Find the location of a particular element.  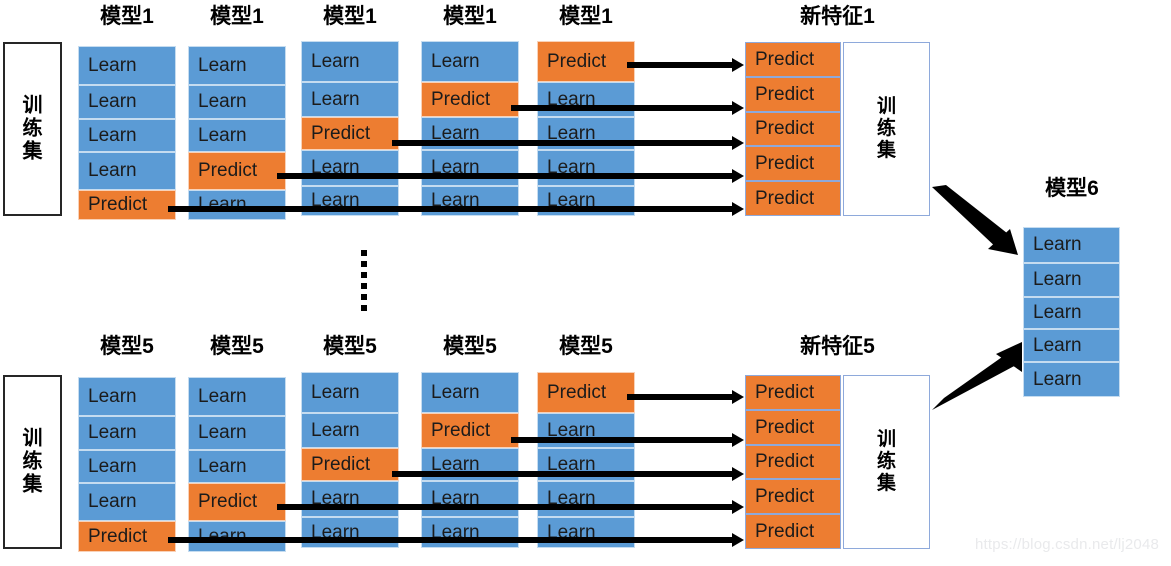

column-title-model-1-1: 模型1 is located at coordinates (127, 16).